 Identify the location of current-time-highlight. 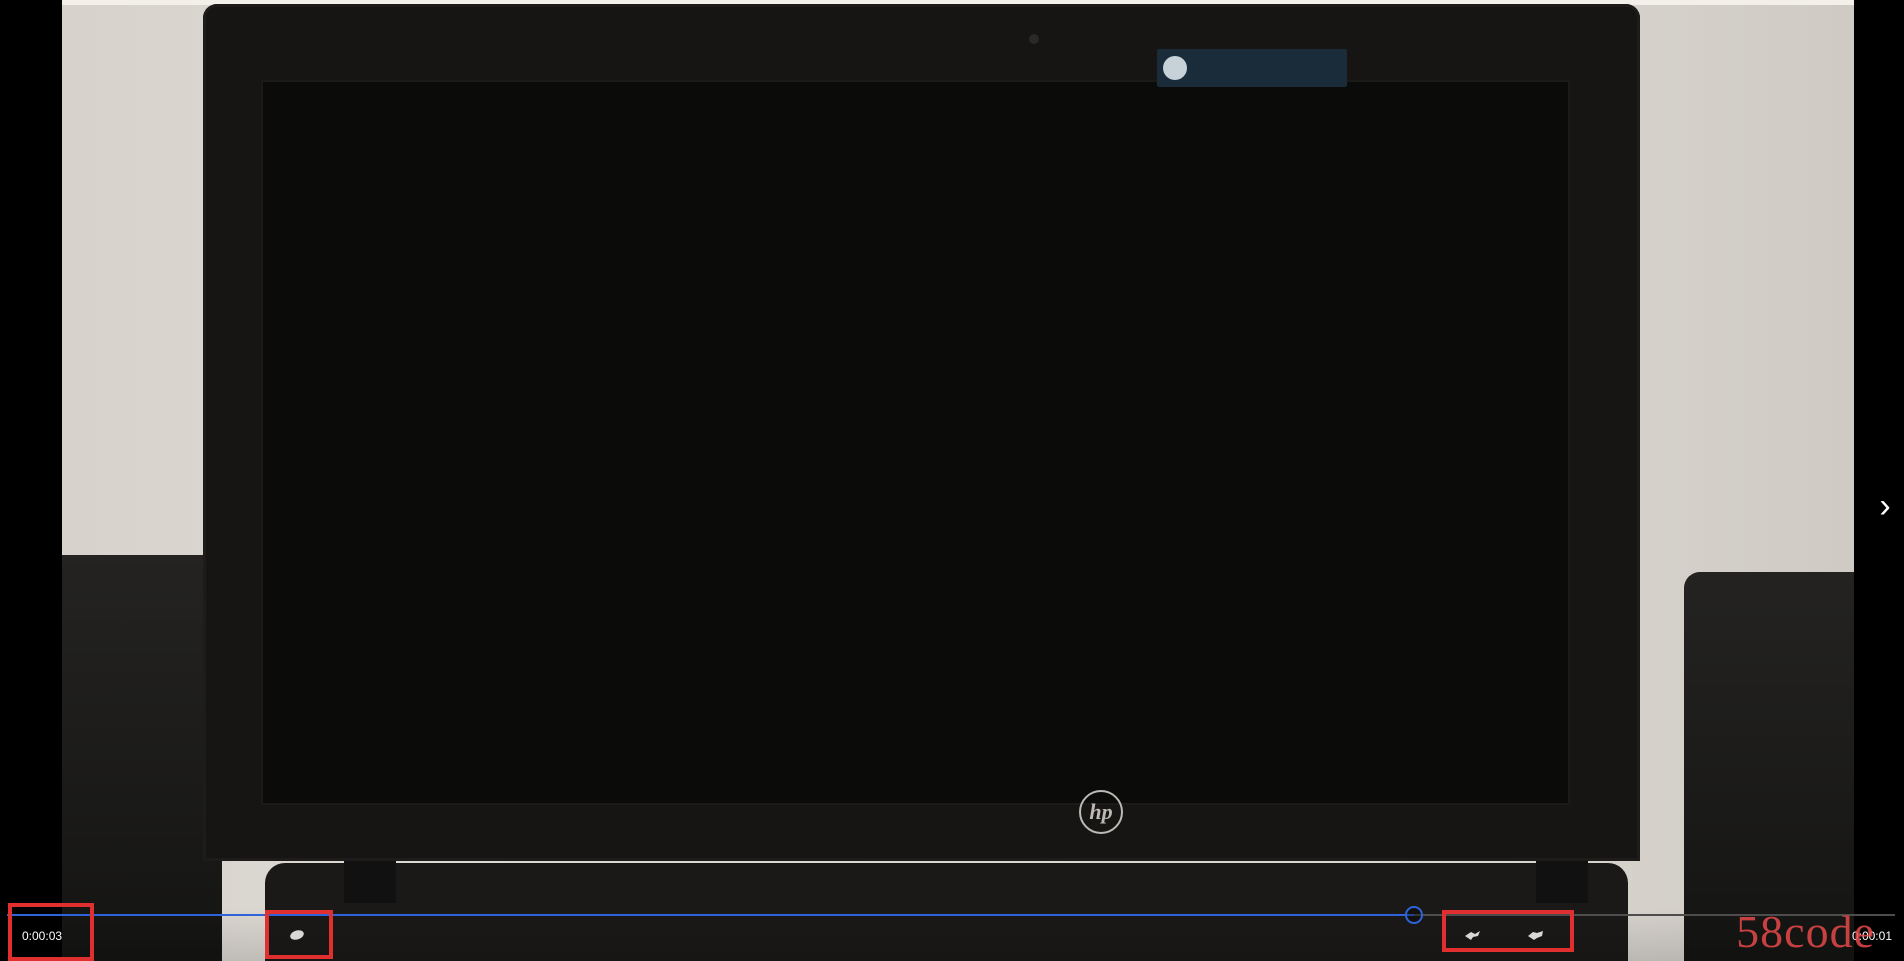
(51, 932).